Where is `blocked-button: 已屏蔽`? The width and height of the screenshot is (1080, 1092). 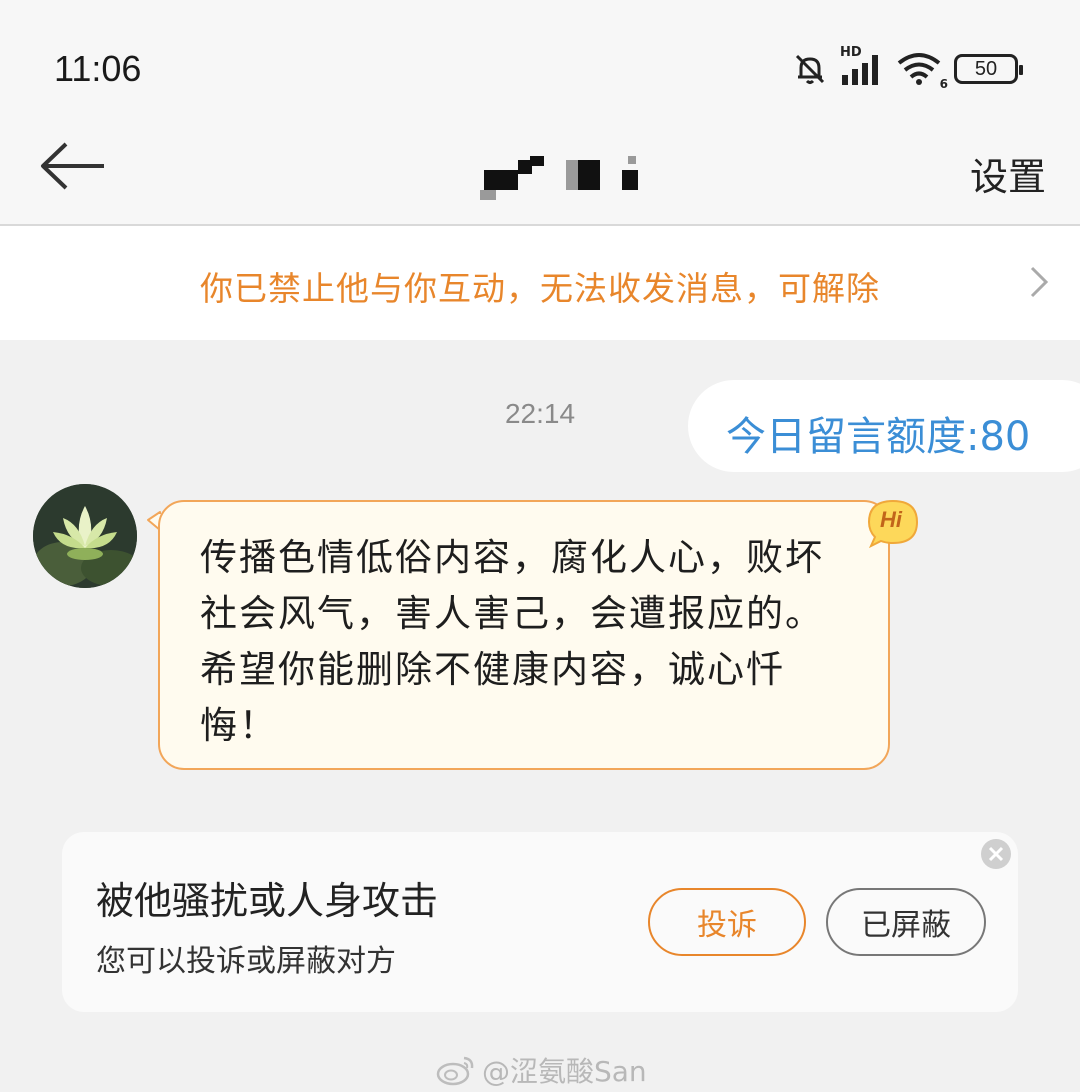 blocked-button: 已屏蔽 is located at coordinates (906, 922).